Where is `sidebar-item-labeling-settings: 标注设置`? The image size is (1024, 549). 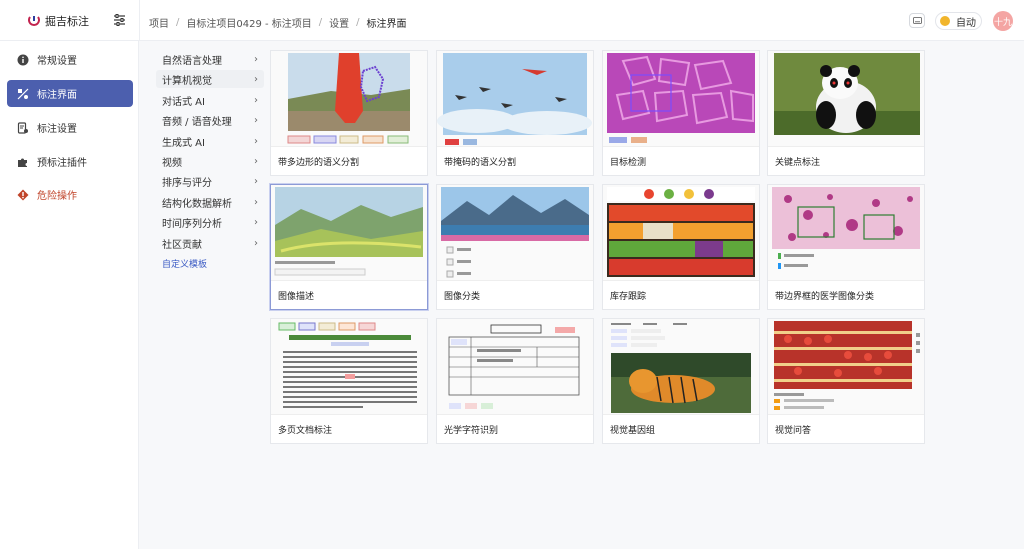
sidebar-item-labeling-settings: 标注设置 is located at coordinates (70, 127).